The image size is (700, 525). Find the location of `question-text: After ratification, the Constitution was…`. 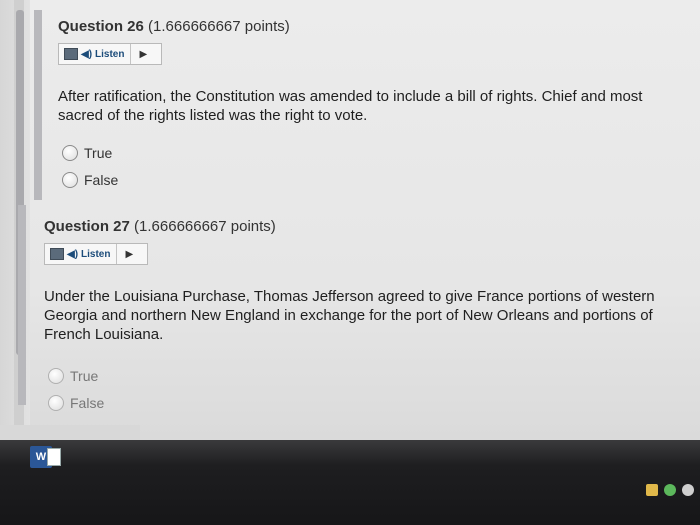

question-text: After ratification, the Constitution was… is located at coordinates (350, 106).